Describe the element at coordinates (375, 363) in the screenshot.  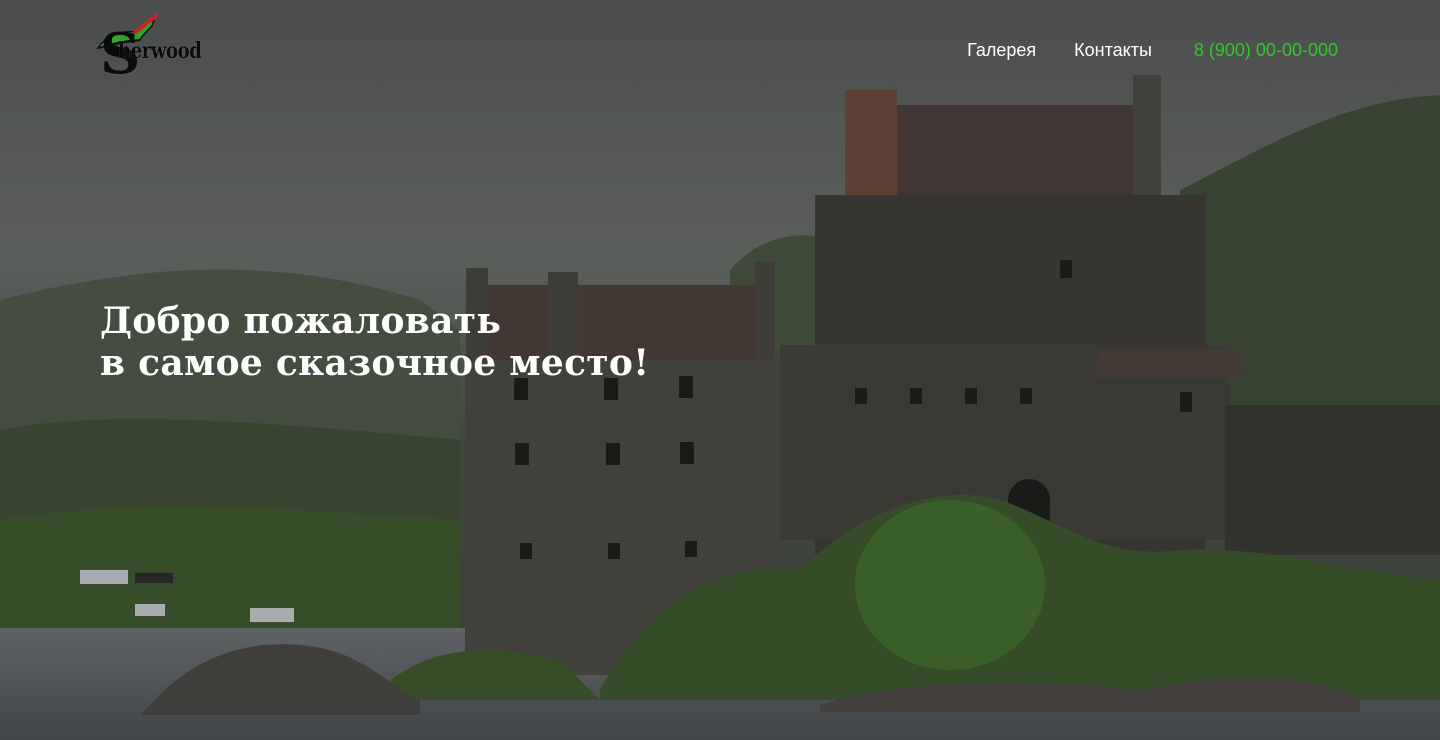
I see `headline-line-2: в самое сказочное место!` at that location.